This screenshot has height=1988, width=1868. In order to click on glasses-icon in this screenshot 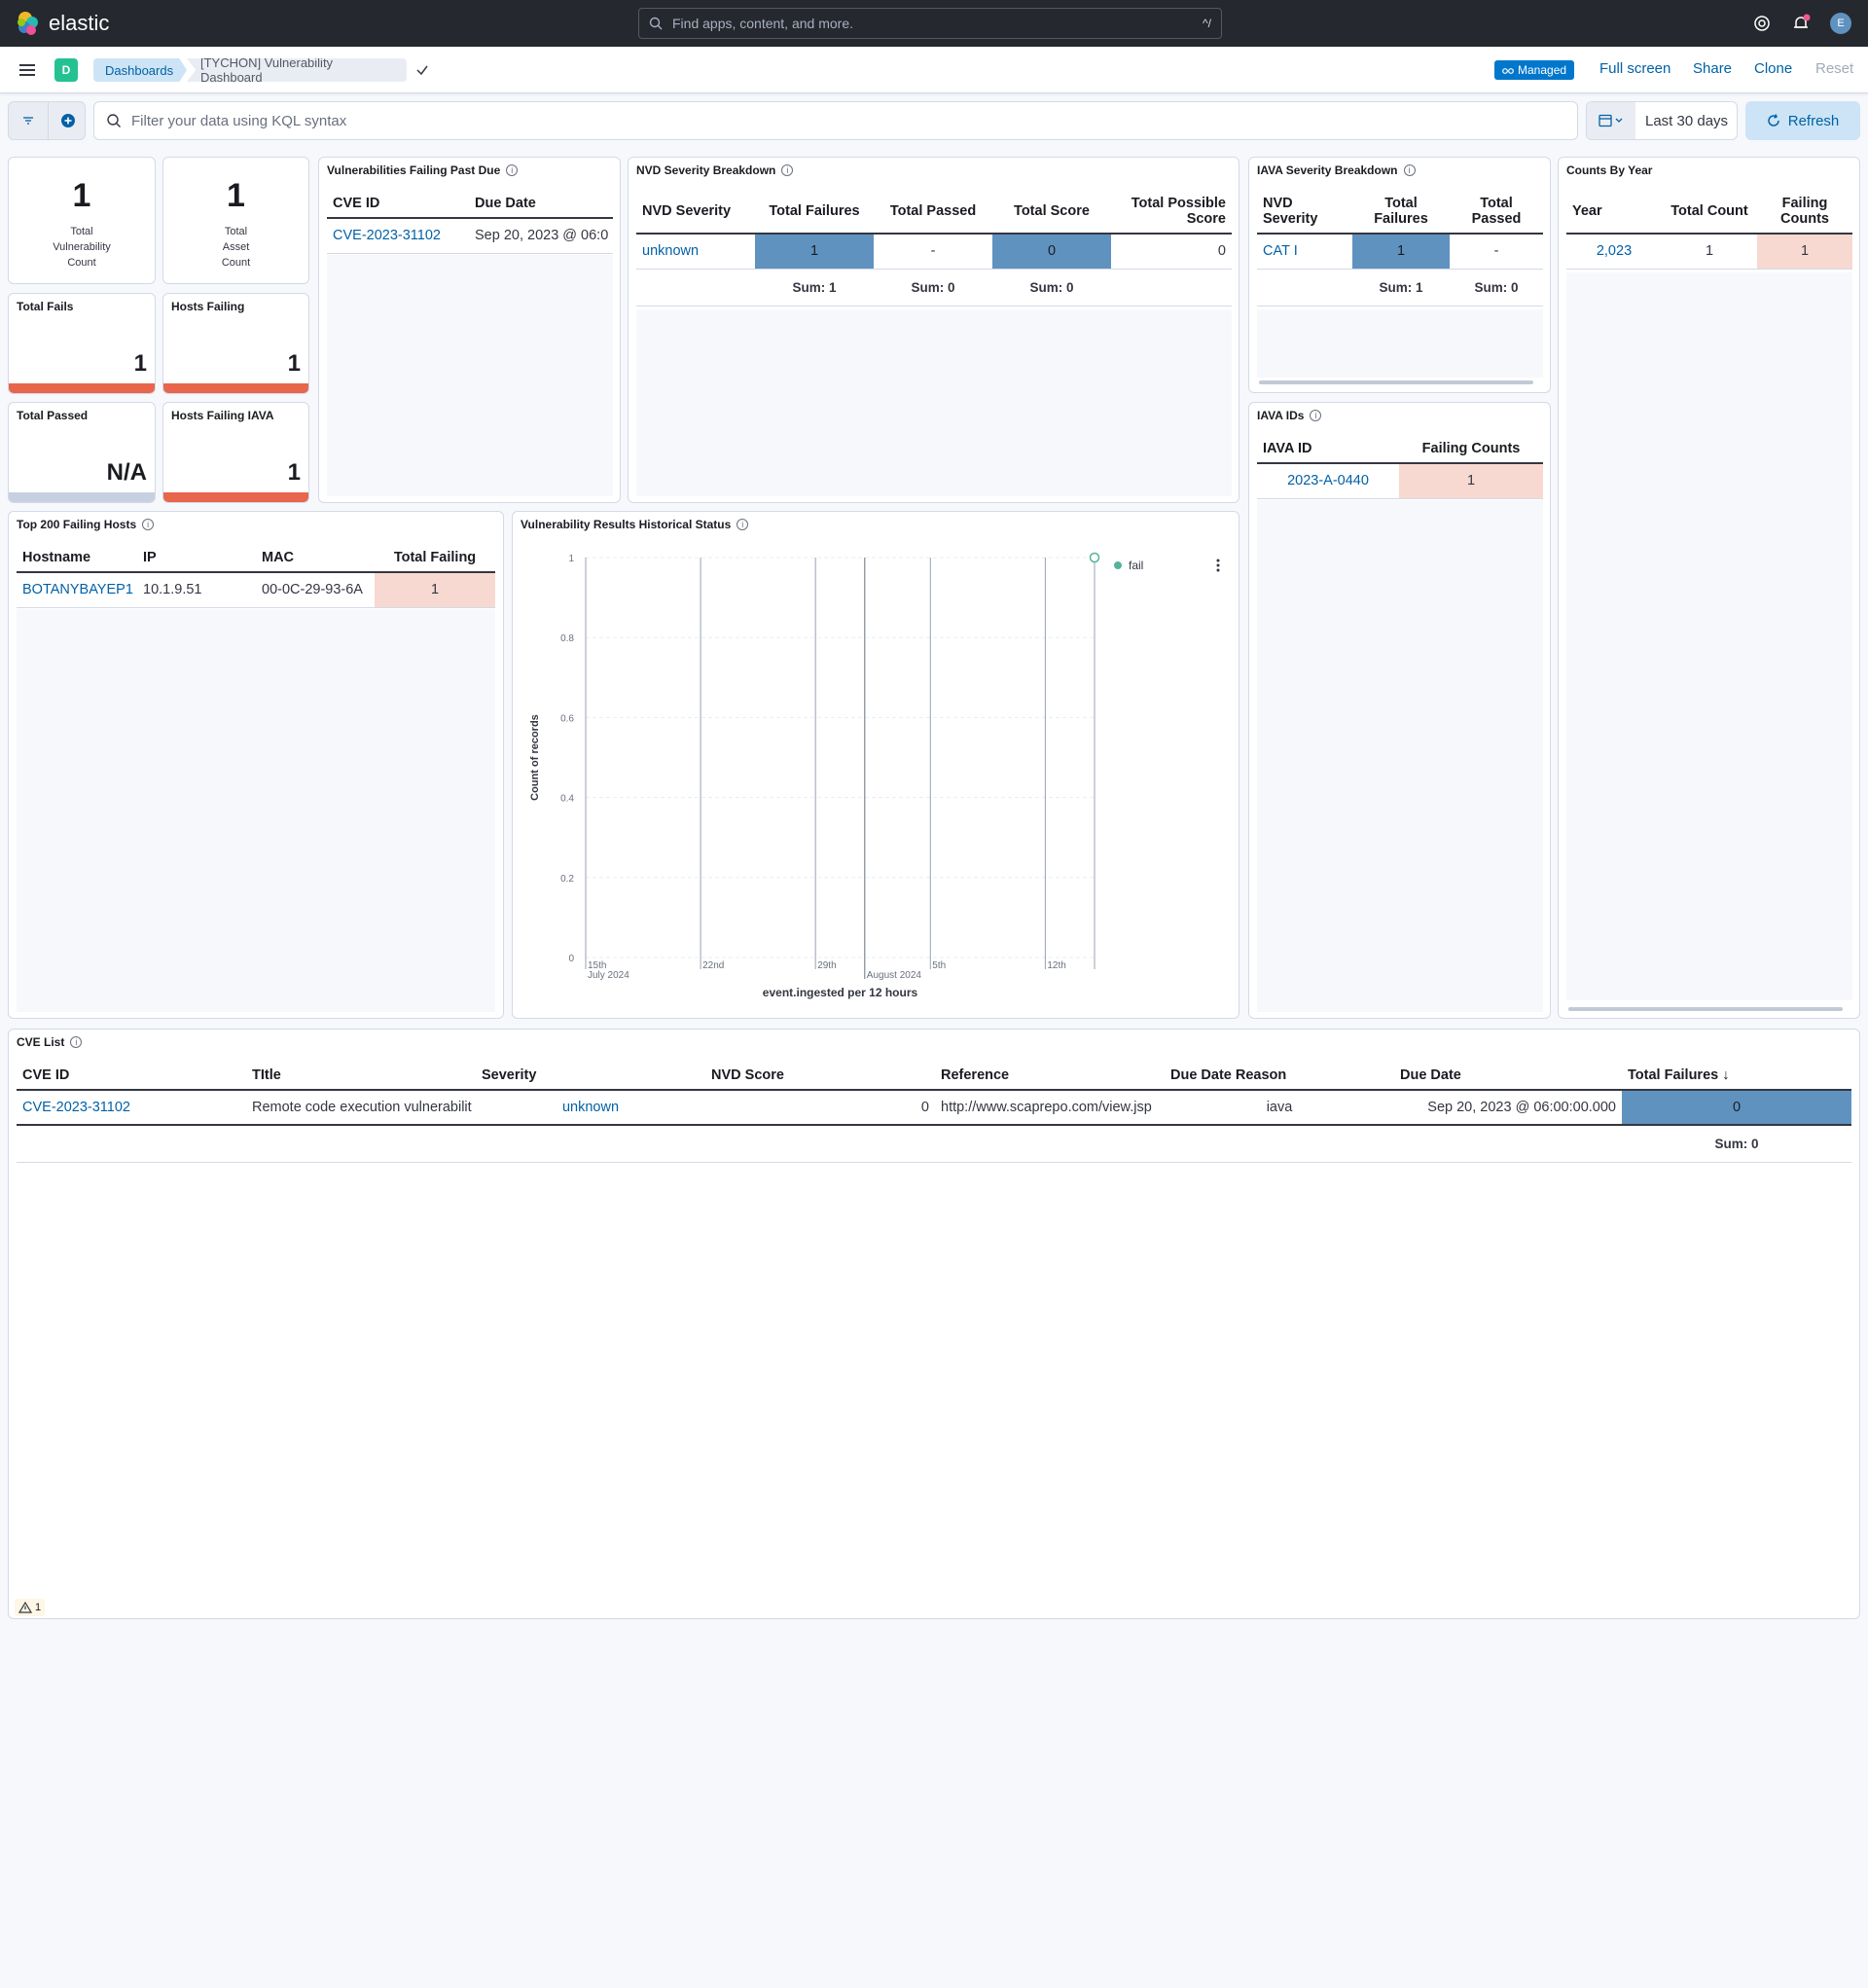, I will do `click(1508, 71)`.